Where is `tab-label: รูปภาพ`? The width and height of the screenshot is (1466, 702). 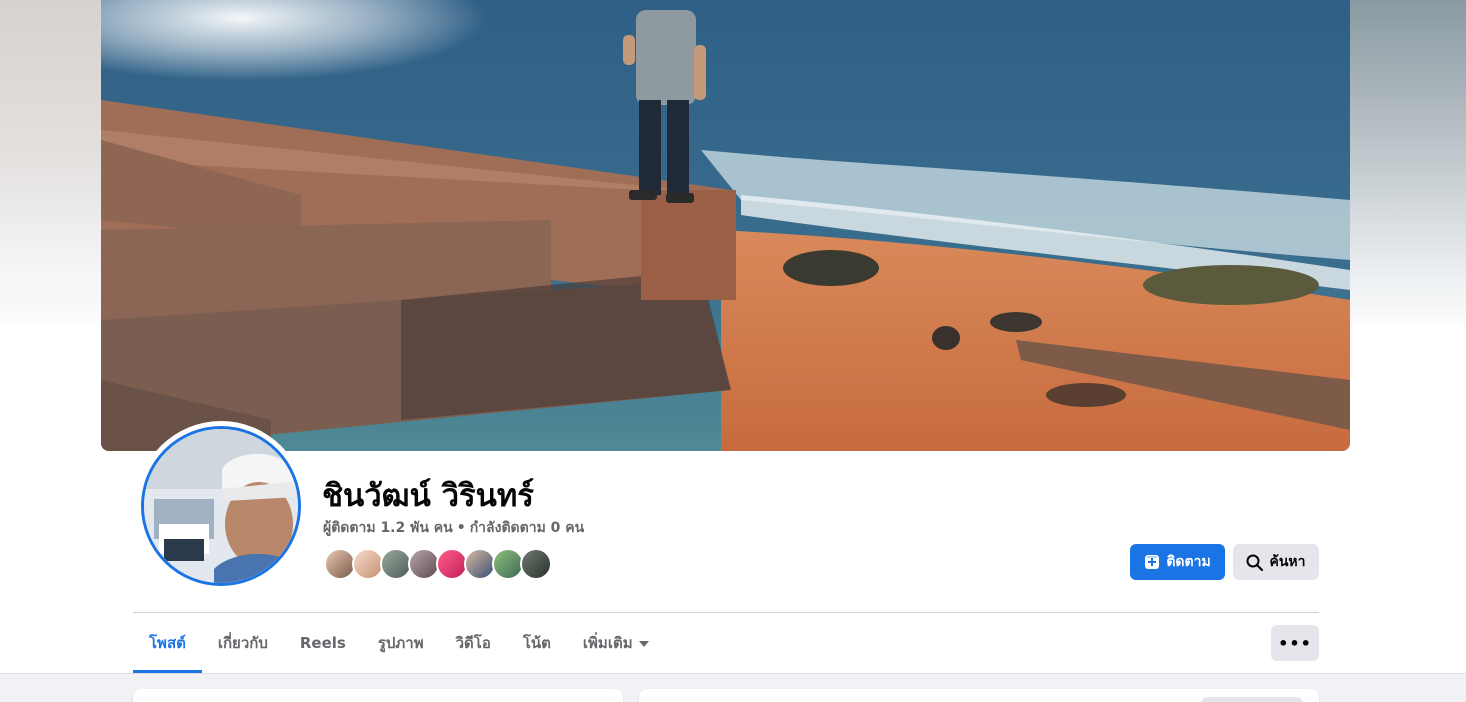 tab-label: รูปภาพ is located at coordinates (400, 643).